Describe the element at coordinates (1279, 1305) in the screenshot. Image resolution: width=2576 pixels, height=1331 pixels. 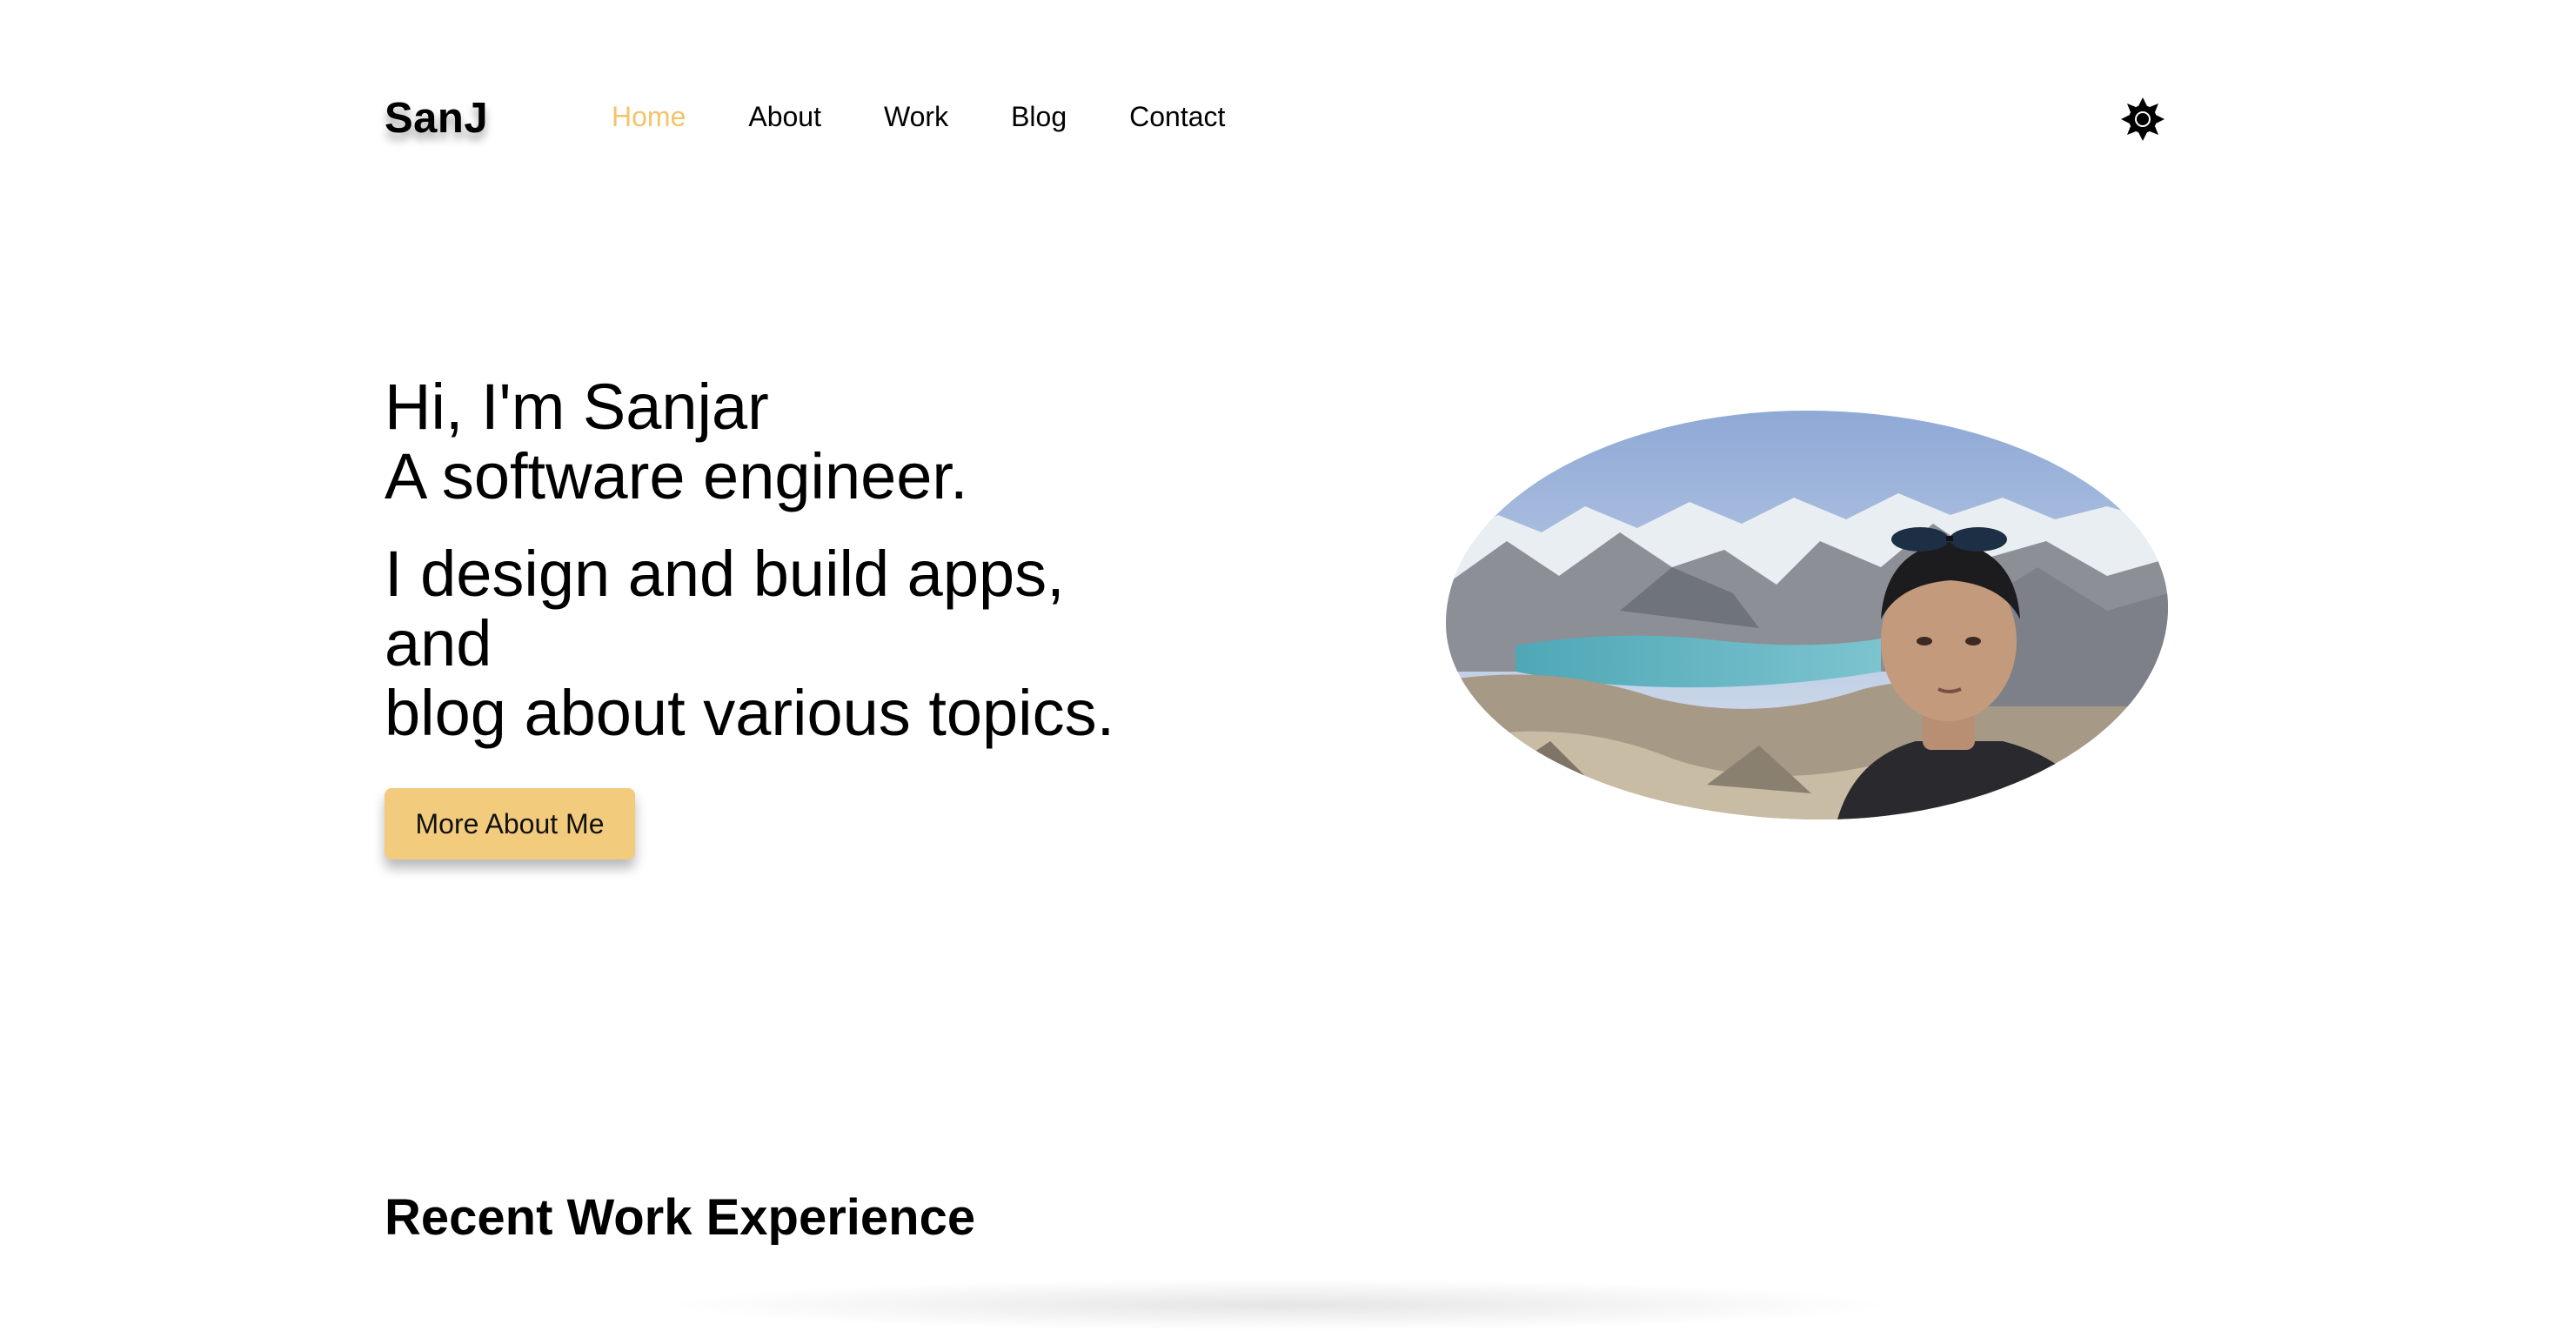
I see `work-card-shadow` at that location.